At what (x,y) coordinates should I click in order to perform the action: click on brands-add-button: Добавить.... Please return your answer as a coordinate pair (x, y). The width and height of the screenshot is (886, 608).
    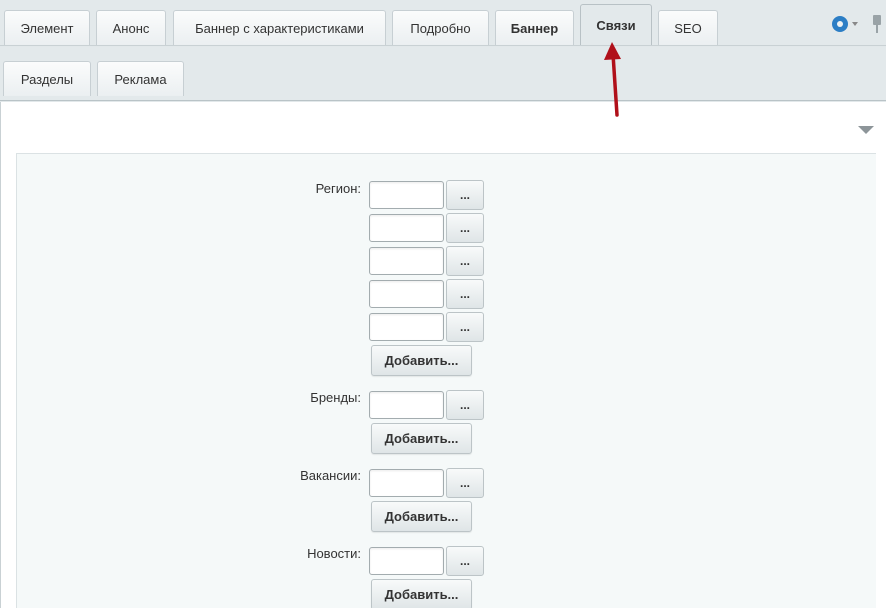
    Looking at the image, I should click on (421, 438).